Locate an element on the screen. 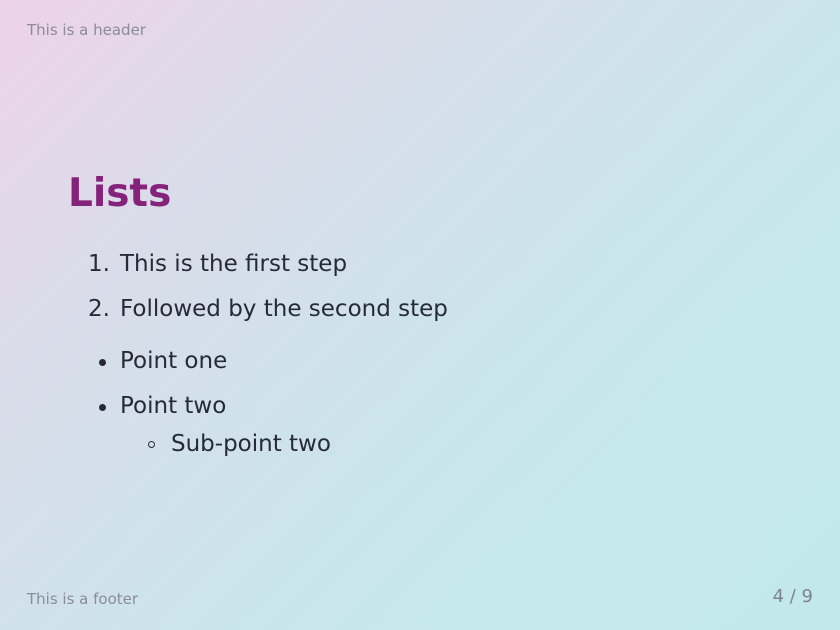 The width and height of the screenshot is (840, 630). slide-title: Lists is located at coordinates (120, 193).